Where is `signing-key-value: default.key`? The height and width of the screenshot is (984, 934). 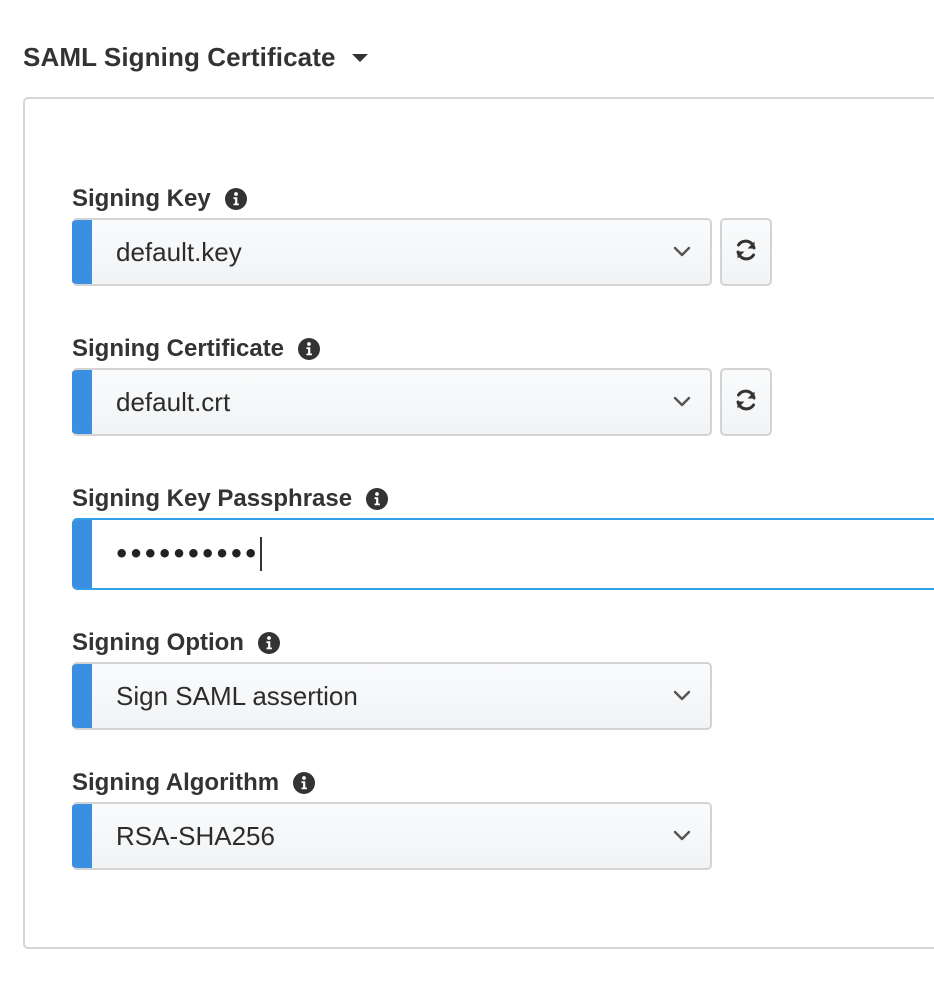
signing-key-value: default.key is located at coordinates (179, 251).